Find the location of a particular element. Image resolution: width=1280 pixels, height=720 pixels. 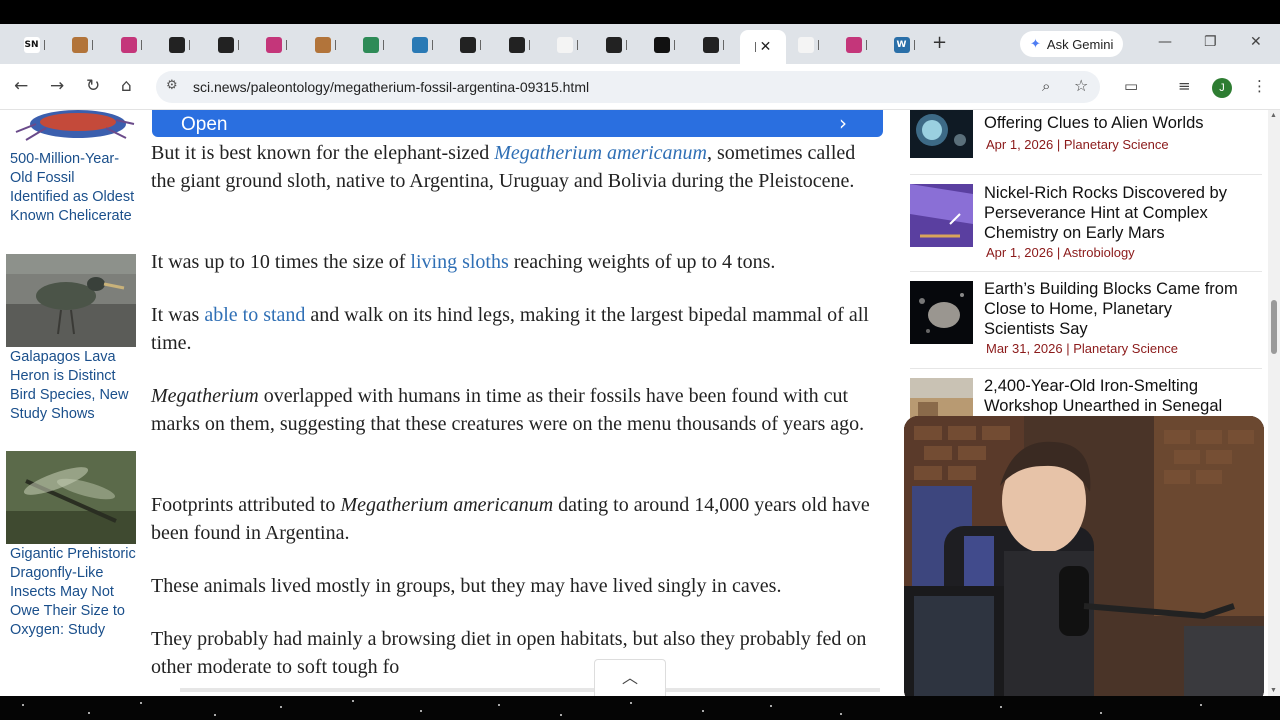

site-info-icon: ⚙ is located at coordinates (172, 85).